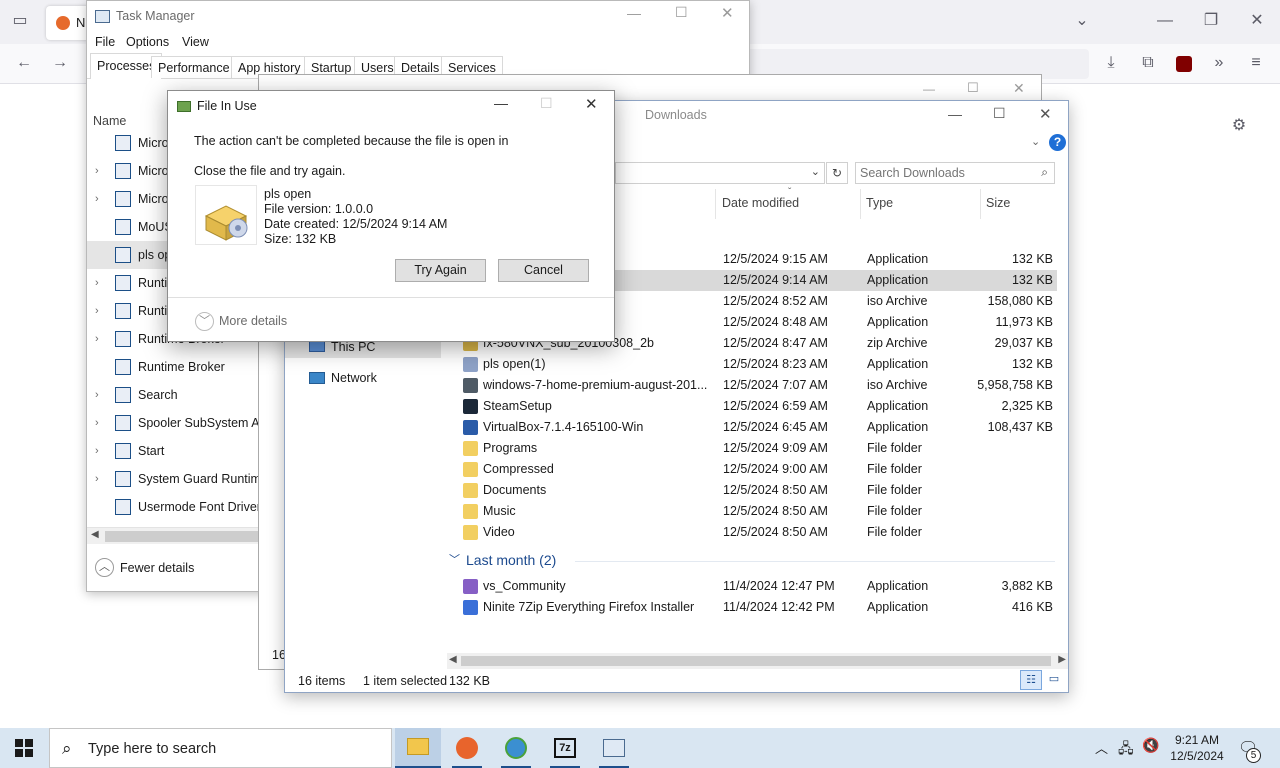  What do you see at coordinates (186, 423) in the screenshot?
I see `process-row: › Spooler SubSystem App` at bounding box center [186, 423].